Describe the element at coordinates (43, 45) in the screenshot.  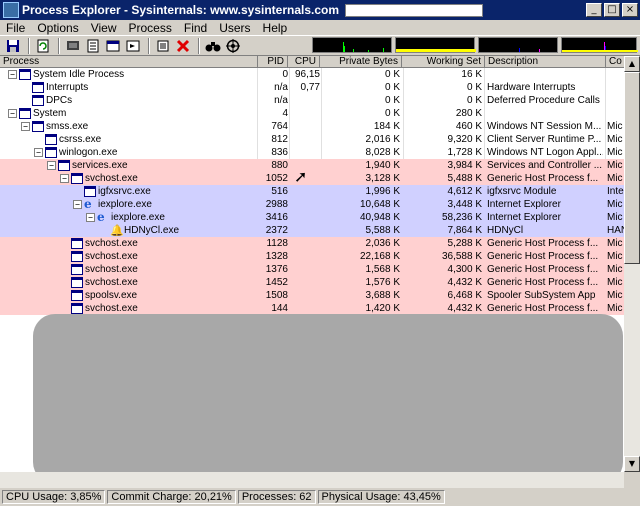
I see `refresh-icon` at that location.